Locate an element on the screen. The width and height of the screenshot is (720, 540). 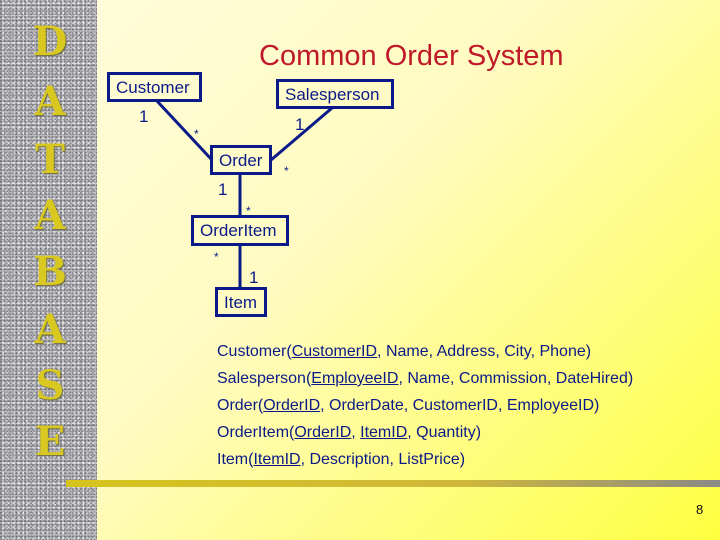
schema-line-item: Item(ItemID, Description, ListPrice) is located at coordinates (425, 459).